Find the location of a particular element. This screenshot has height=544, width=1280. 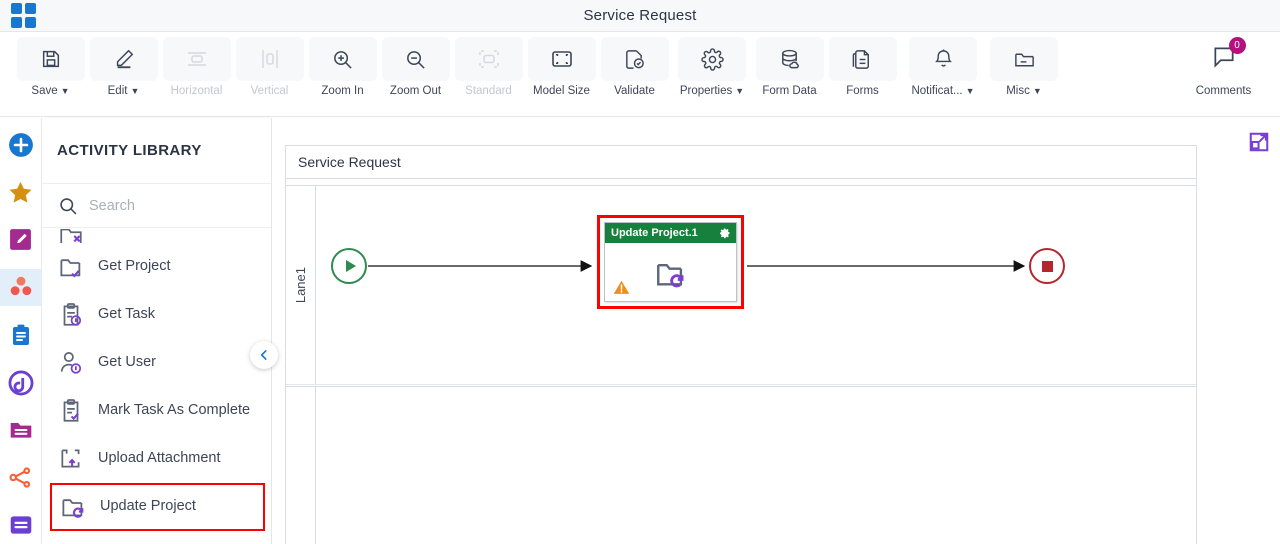

standard-label: Standard is located at coordinates (488, 91).